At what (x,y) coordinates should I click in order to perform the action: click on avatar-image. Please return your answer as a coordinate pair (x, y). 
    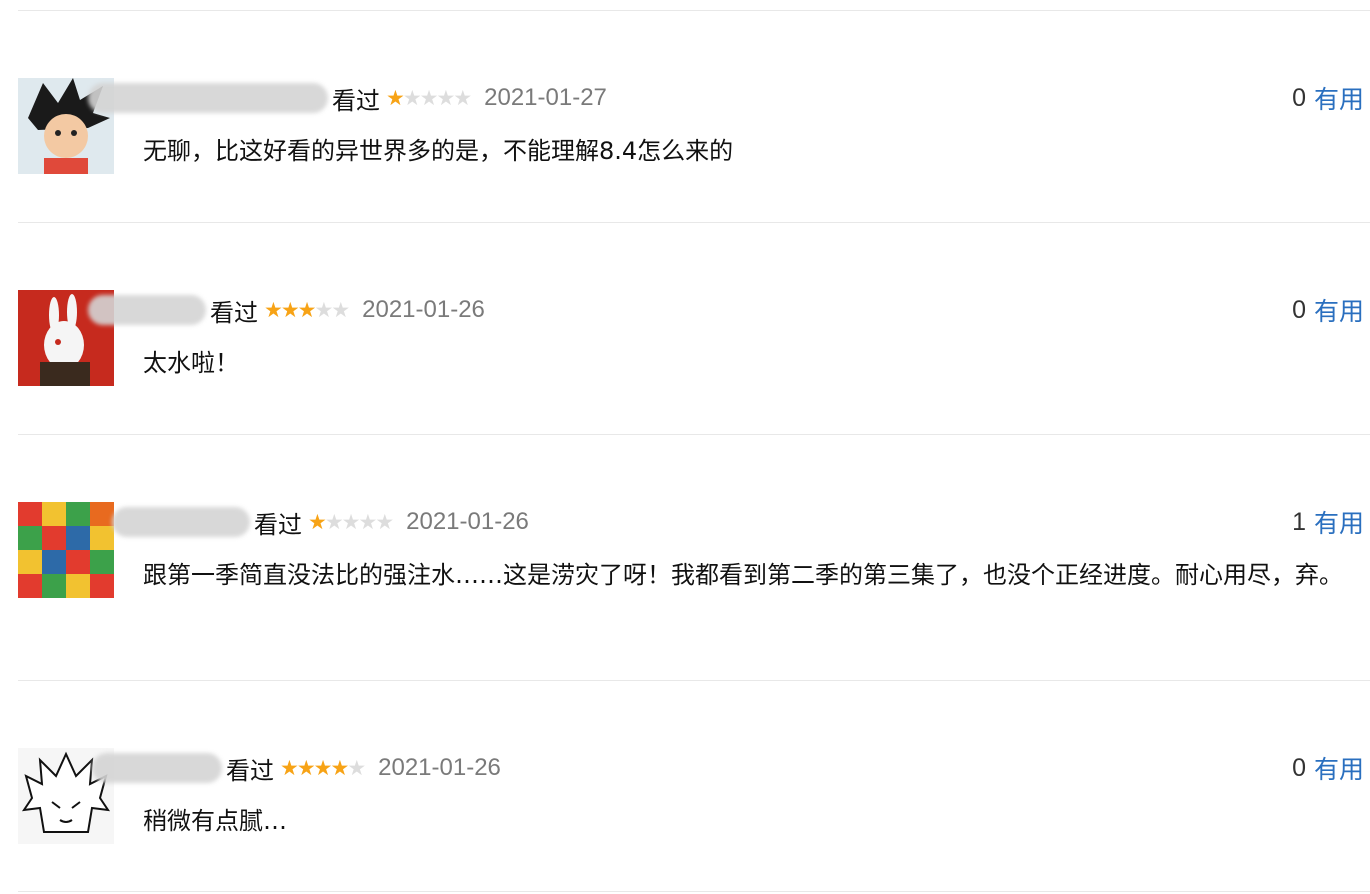
    Looking at the image, I should click on (66, 550).